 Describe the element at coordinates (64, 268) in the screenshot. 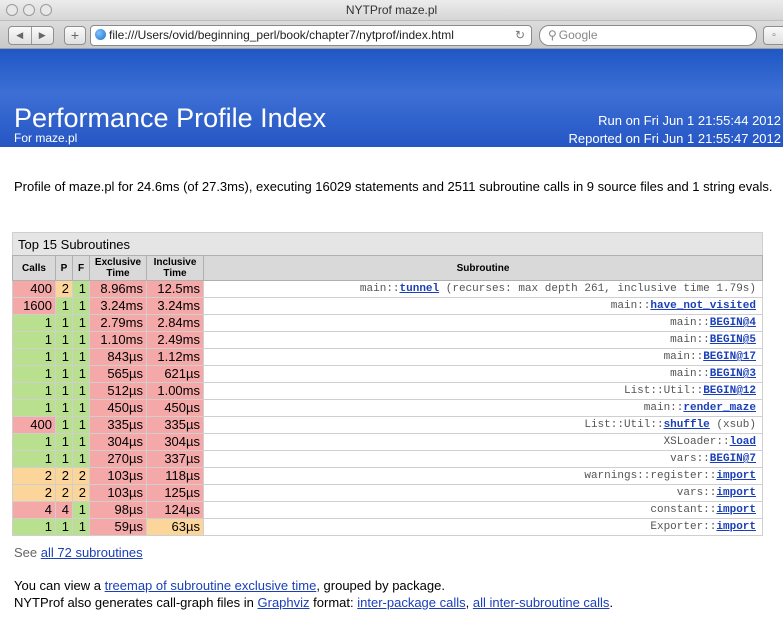

I see `col-p: P` at that location.